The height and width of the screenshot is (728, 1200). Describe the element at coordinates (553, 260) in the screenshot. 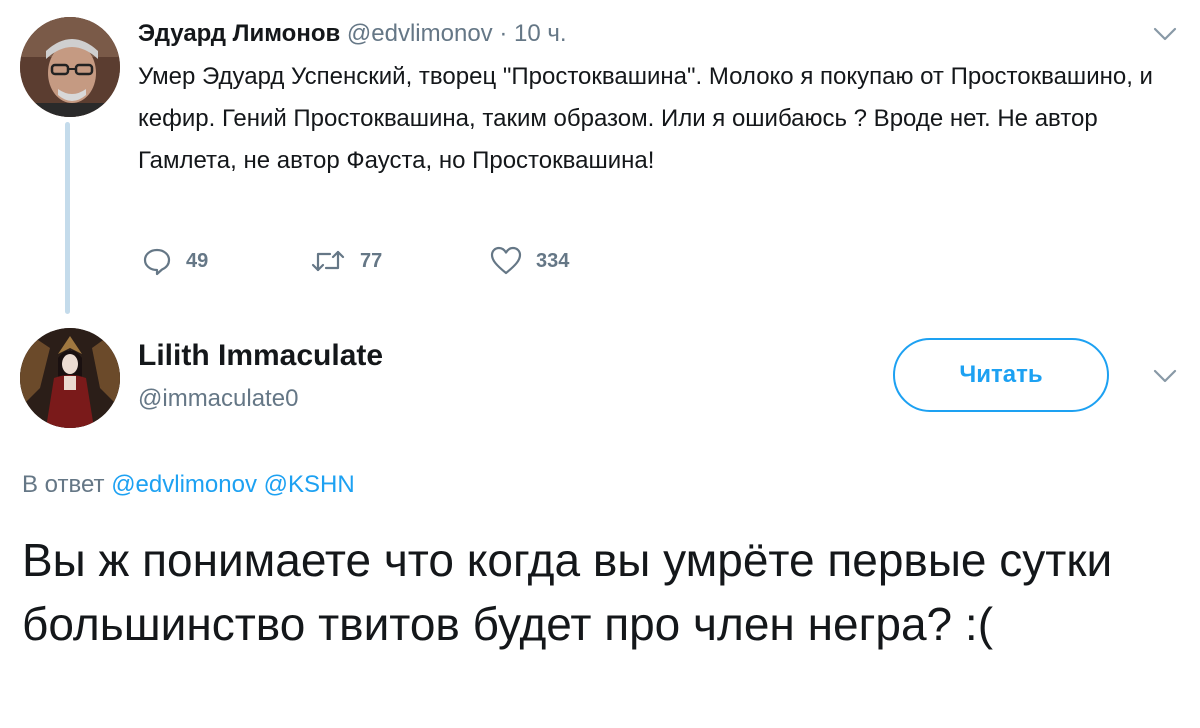

I see `like-count: 334` at that location.